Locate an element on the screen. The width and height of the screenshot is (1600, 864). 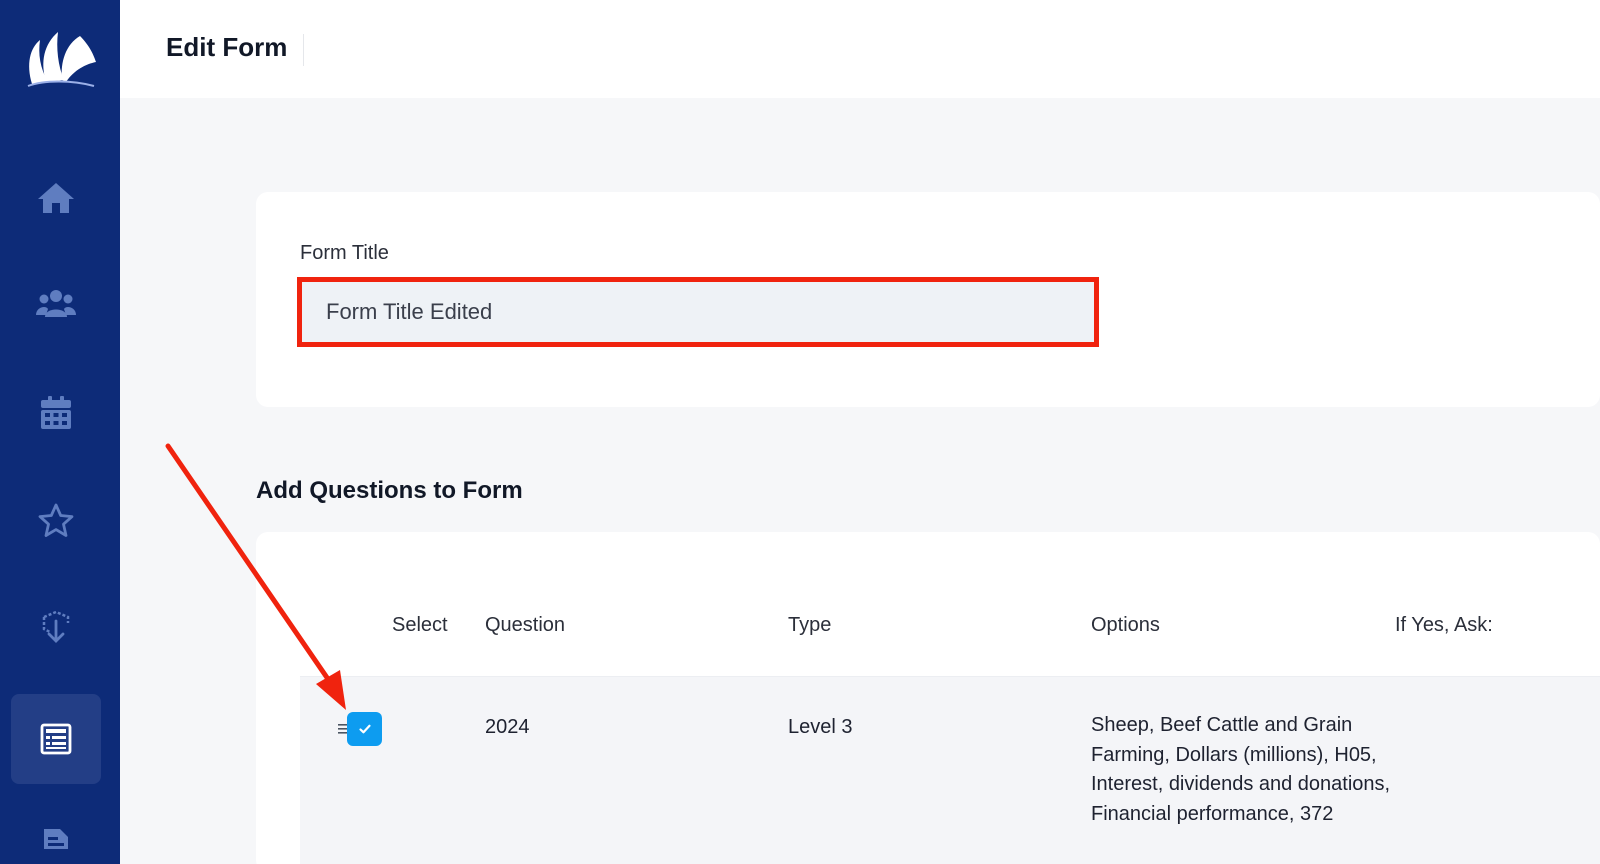
select-checkbox is located at coordinates (364, 729).